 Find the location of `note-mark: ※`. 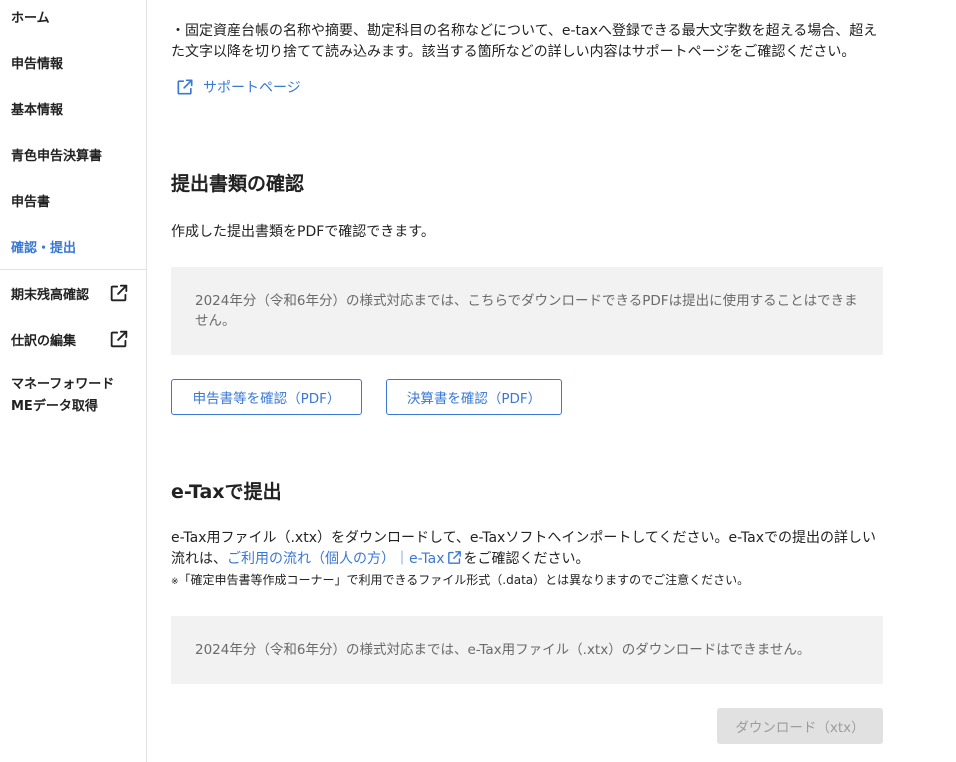

note-mark: ※ is located at coordinates (175, 582).